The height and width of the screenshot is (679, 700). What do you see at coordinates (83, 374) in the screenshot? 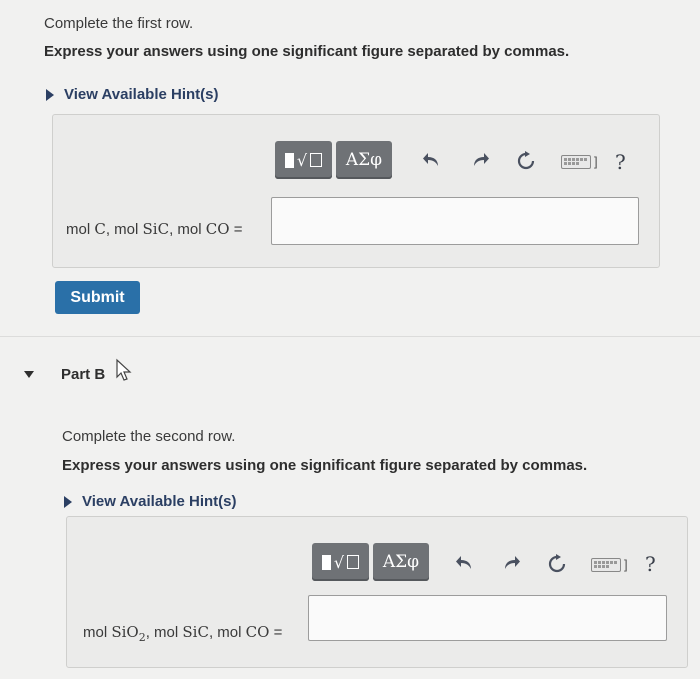
I see `part-b-title: Part B` at bounding box center [83, 374].